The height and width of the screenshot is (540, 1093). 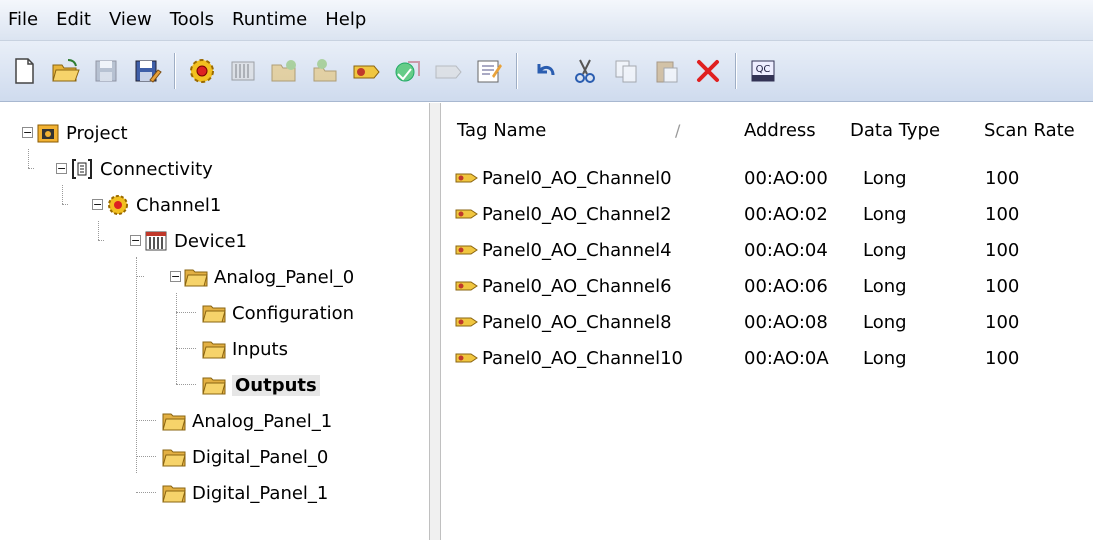 I want to click on tag-address: 00:AO:04, so click(x=786, y=250).